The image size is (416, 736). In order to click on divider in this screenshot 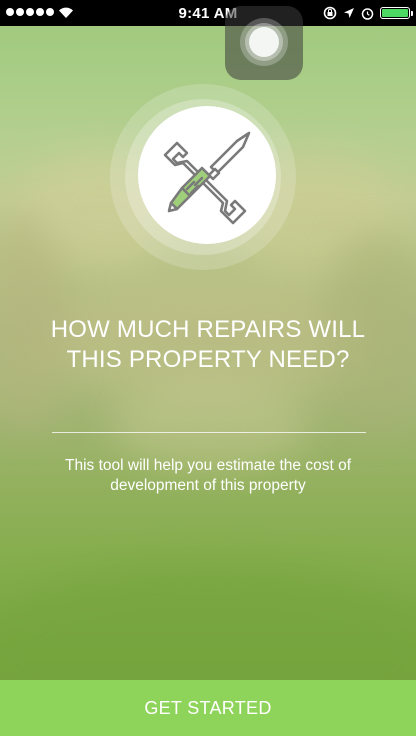, I will do `click(209, 432)`.